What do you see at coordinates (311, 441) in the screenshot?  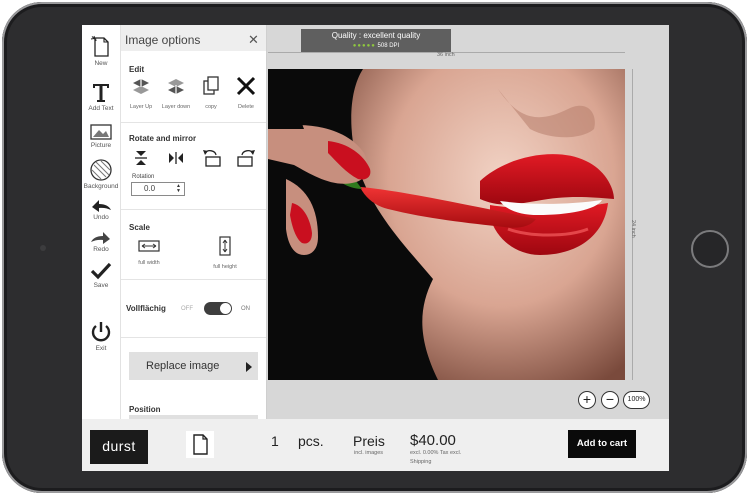 I see `quantity-unit: pcs.` at bounding box center [311, 441].